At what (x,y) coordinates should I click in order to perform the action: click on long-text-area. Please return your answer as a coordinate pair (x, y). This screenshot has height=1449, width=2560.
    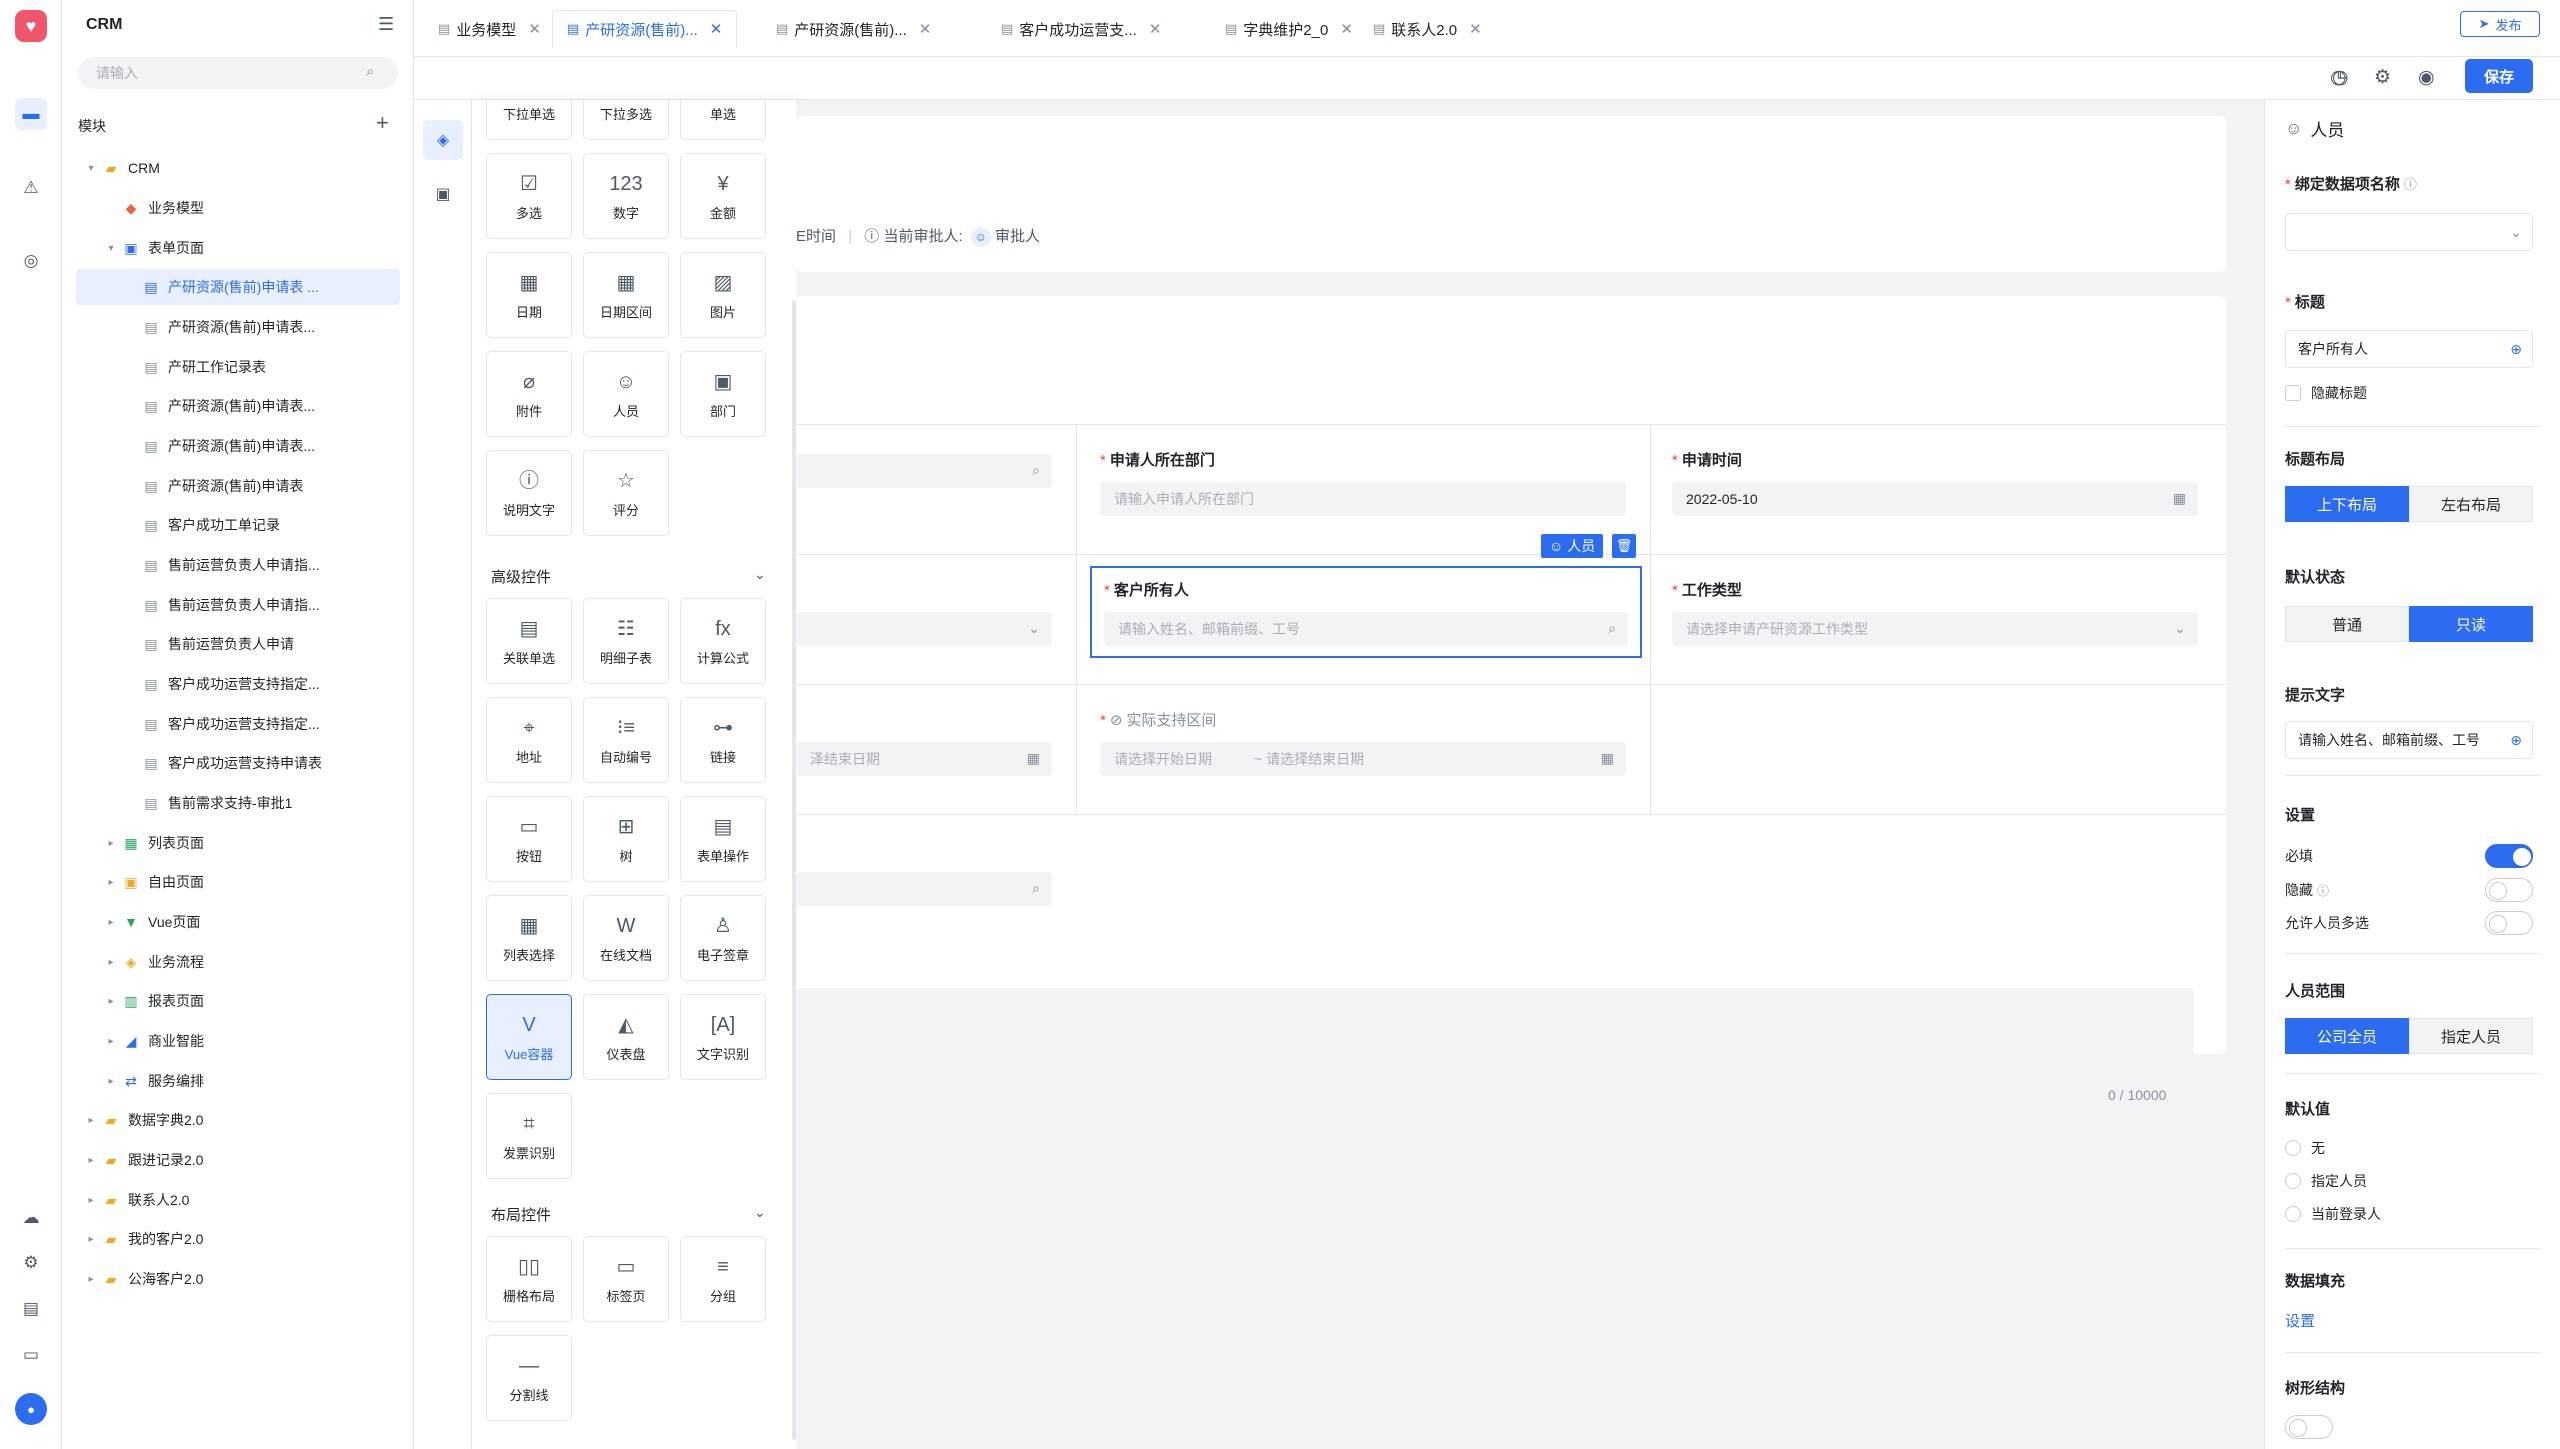
    Looking at the image, I should click on (1495, 1048).